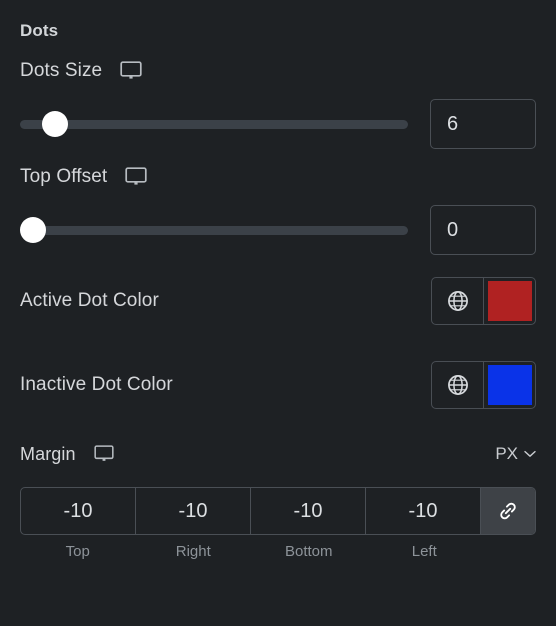 The image size is (556, 626). What do you see at coordinates (278, 454) in the screenshot?
I see `margin-header: Margin PX` at bounding box center [278, 454].